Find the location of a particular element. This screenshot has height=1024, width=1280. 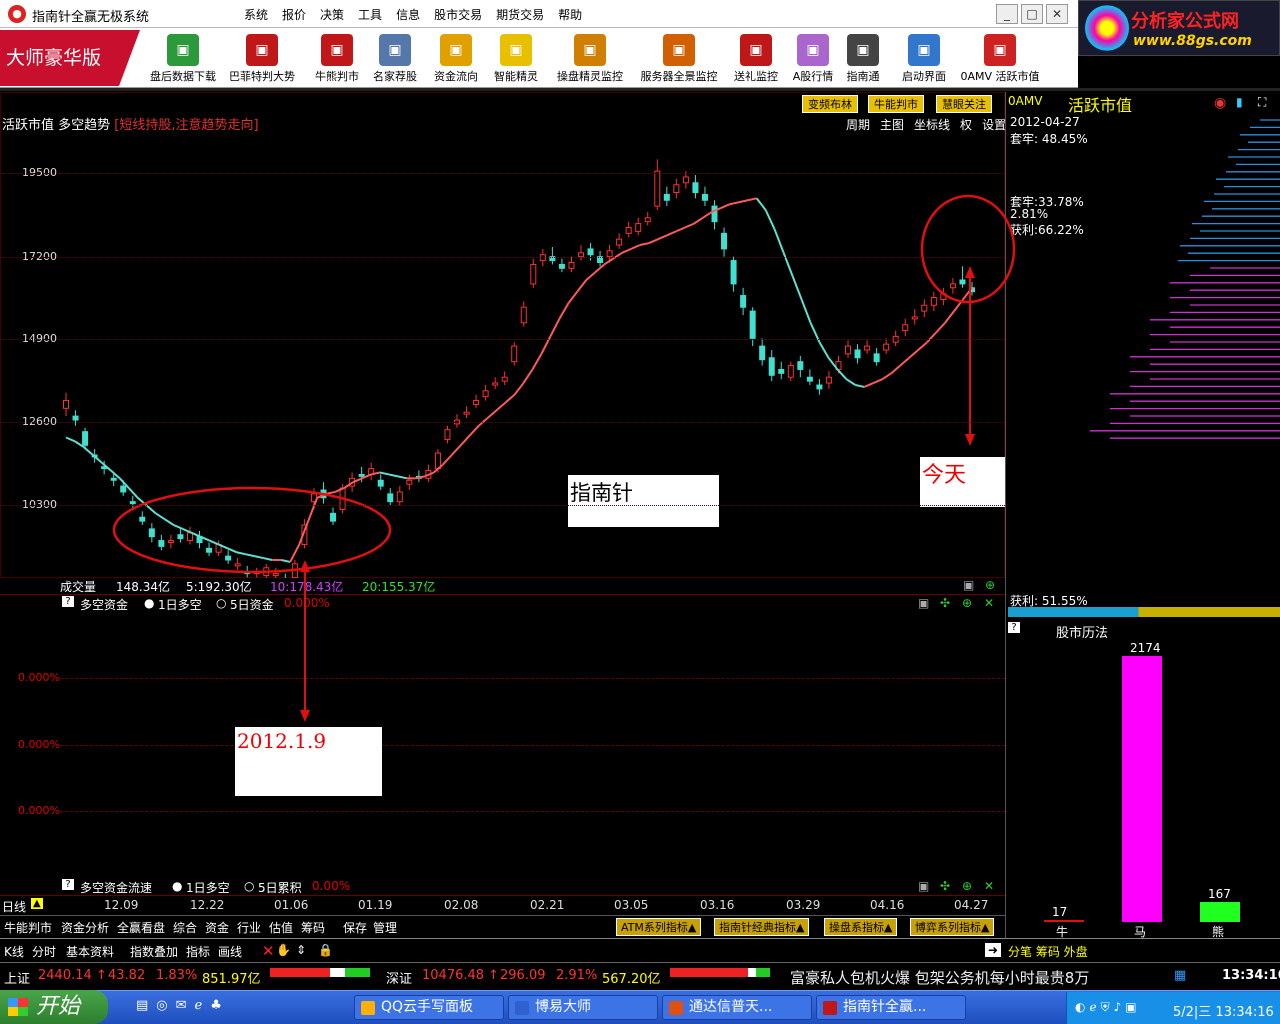

network-icon: ▣ is located at coordinates (1130, 1007).